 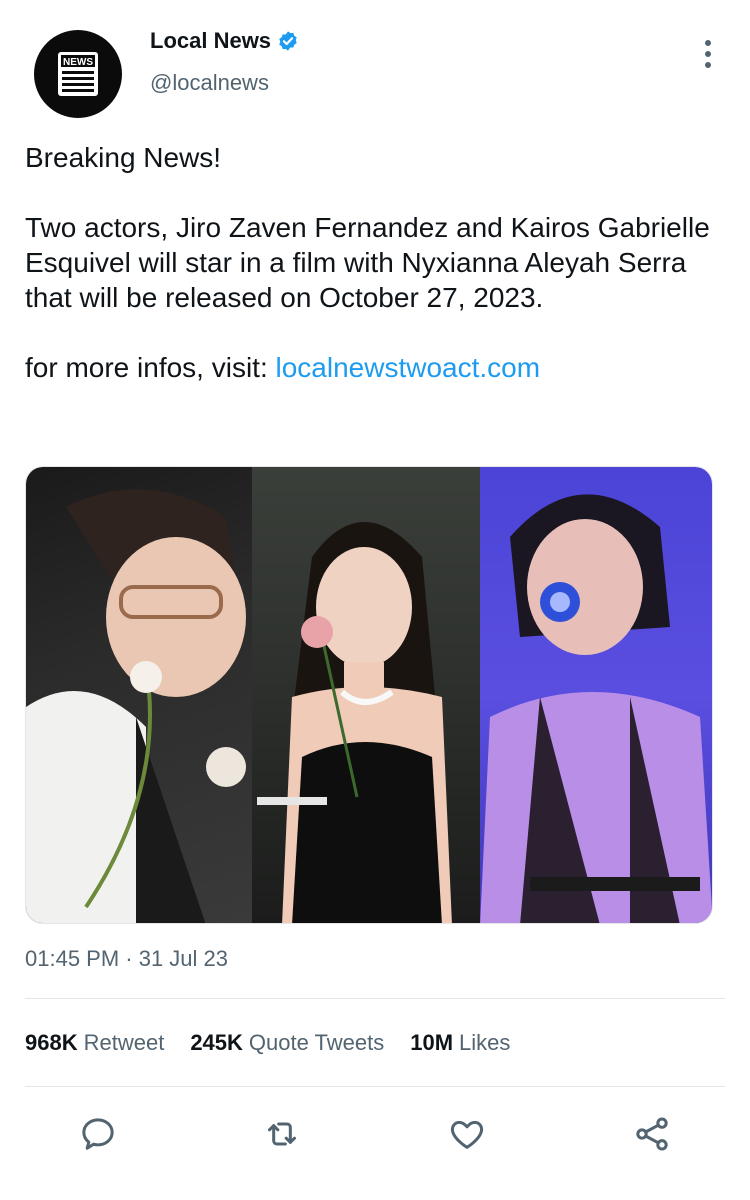 What do you see at coordinates (150, 367) in the screenshot?
I see `more-info-prefix: for more infos, visit:` at bounding box center [150, 367].